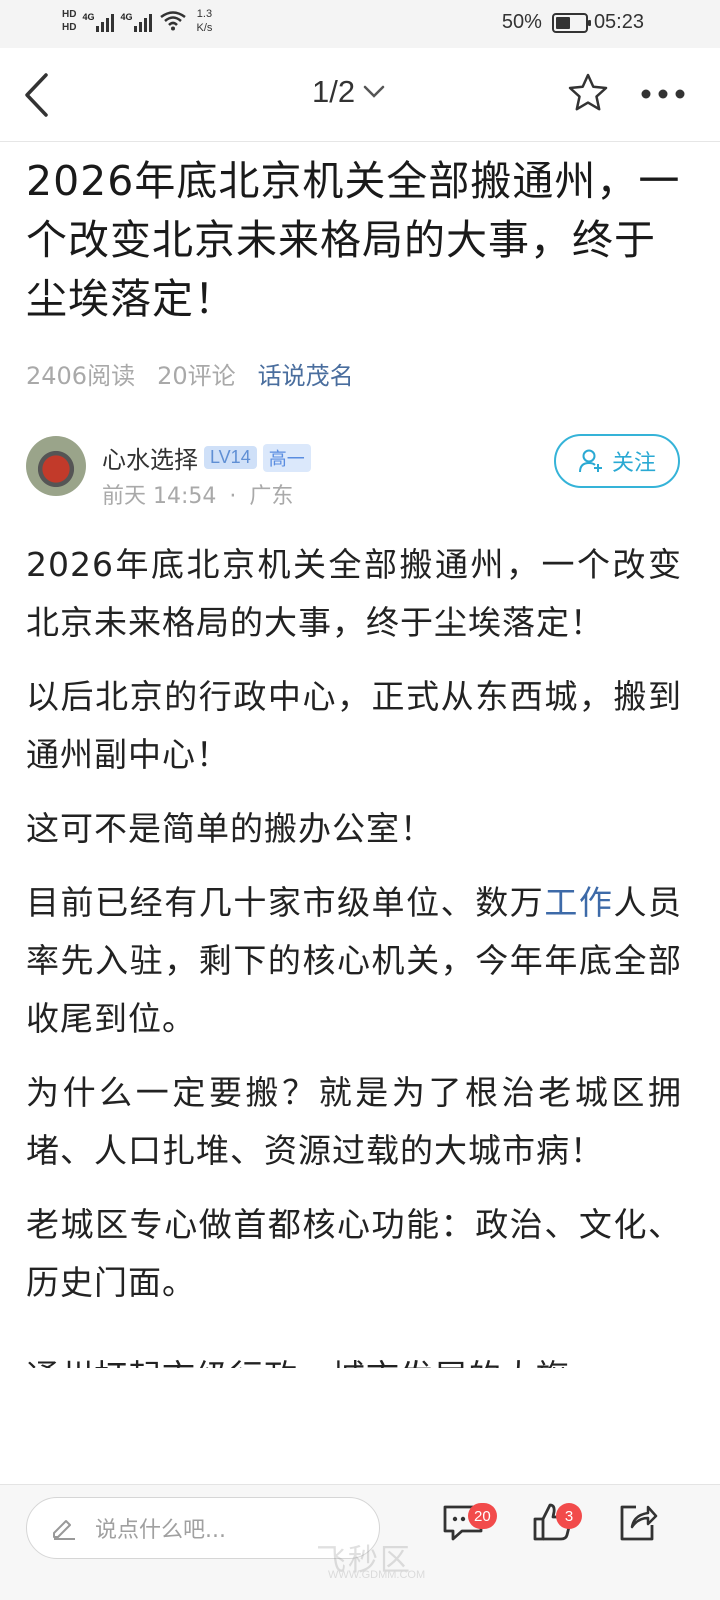 The image size is (720, 1600). I want to click on author-subline: 前天 14:54 · 广东, so click(197, 494).